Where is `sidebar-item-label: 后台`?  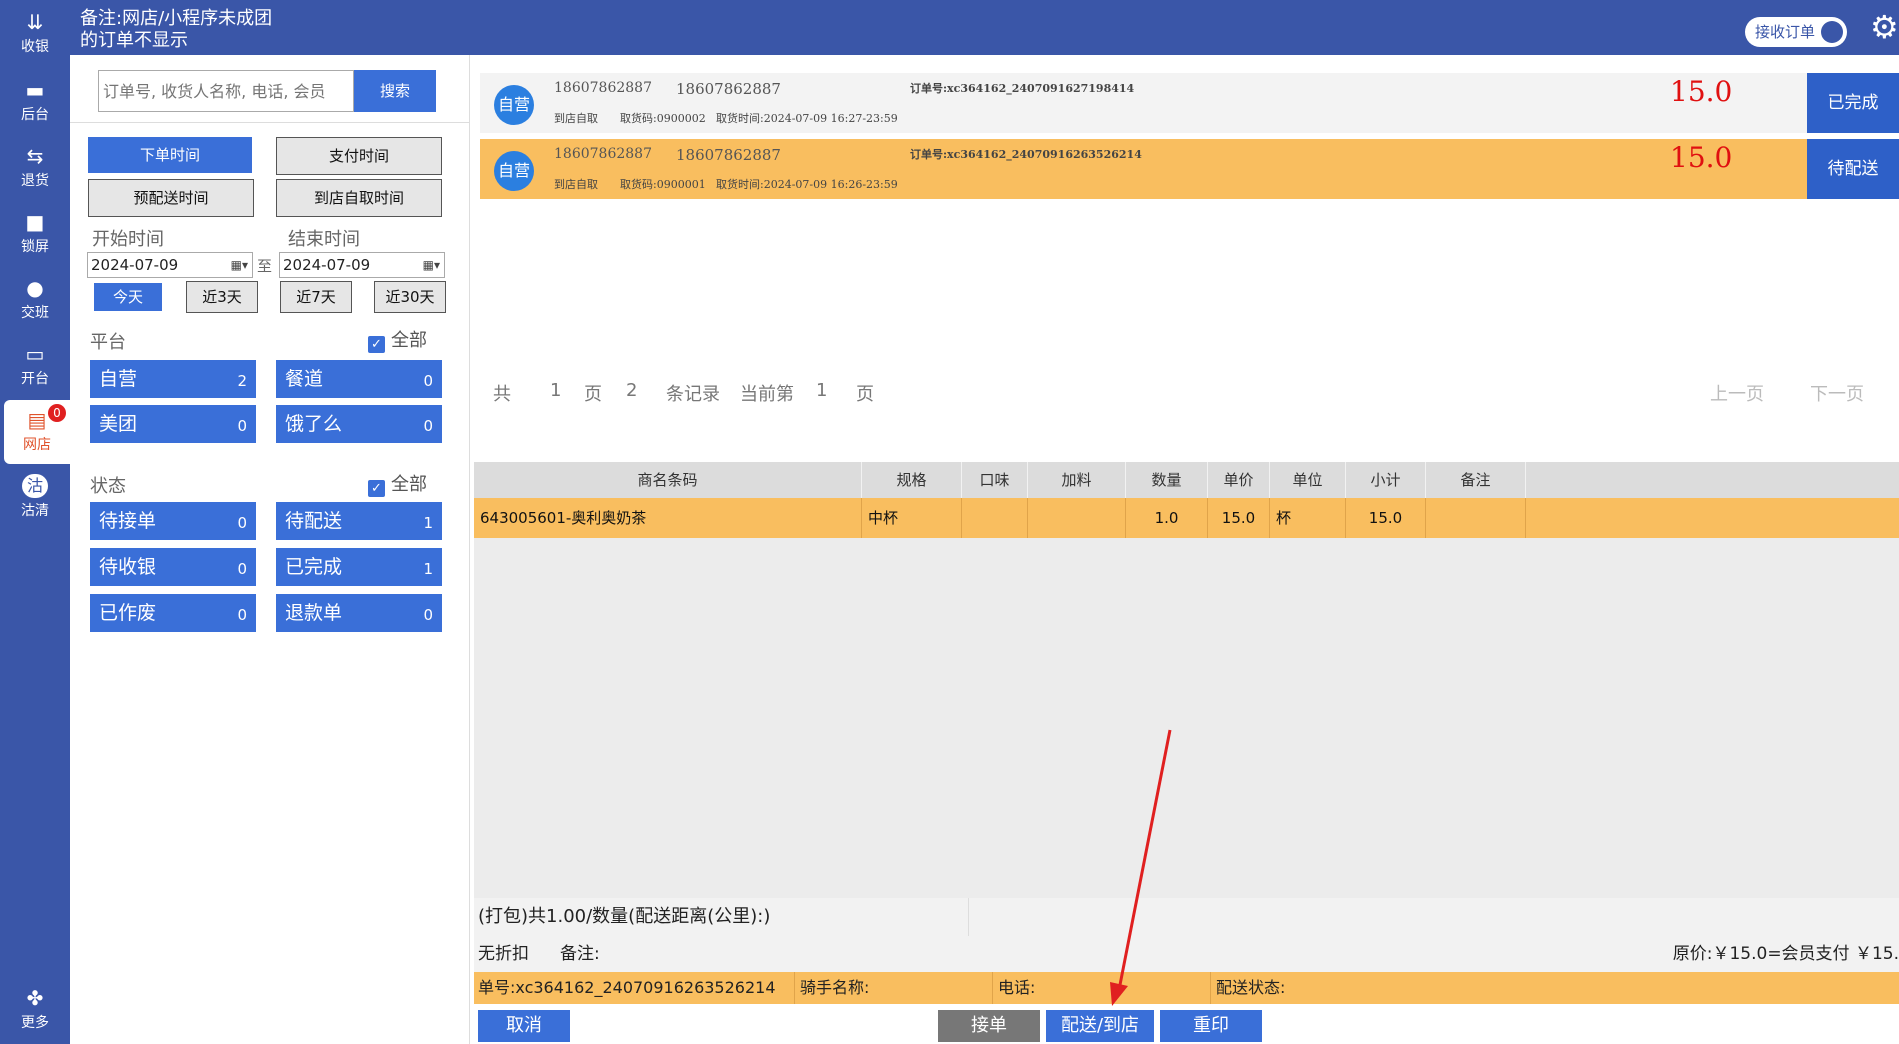 sidebar-item-label: 后台 is located at coordinates (35, 115).